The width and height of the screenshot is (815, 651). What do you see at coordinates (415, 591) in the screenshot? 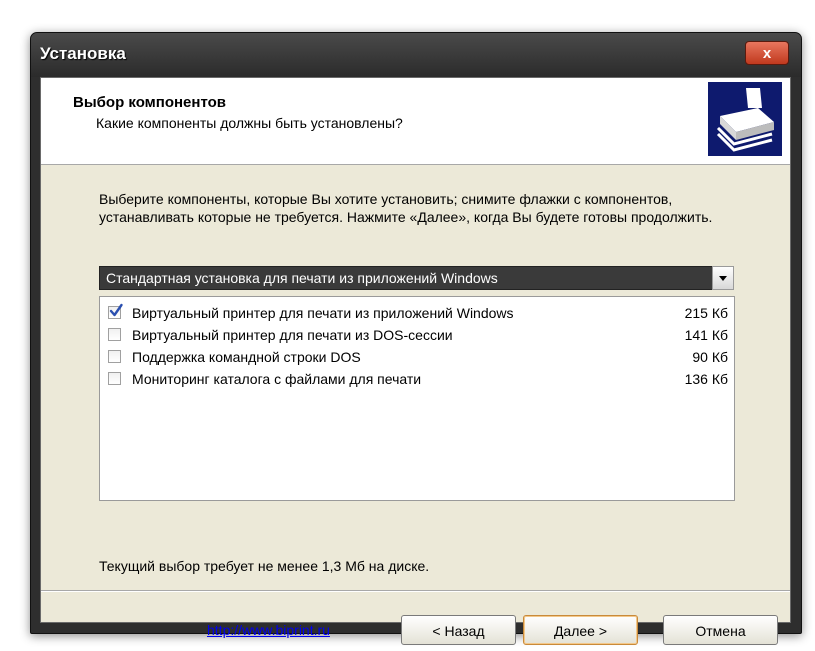
I see `footer-divider` at bounding box center [415, 591].